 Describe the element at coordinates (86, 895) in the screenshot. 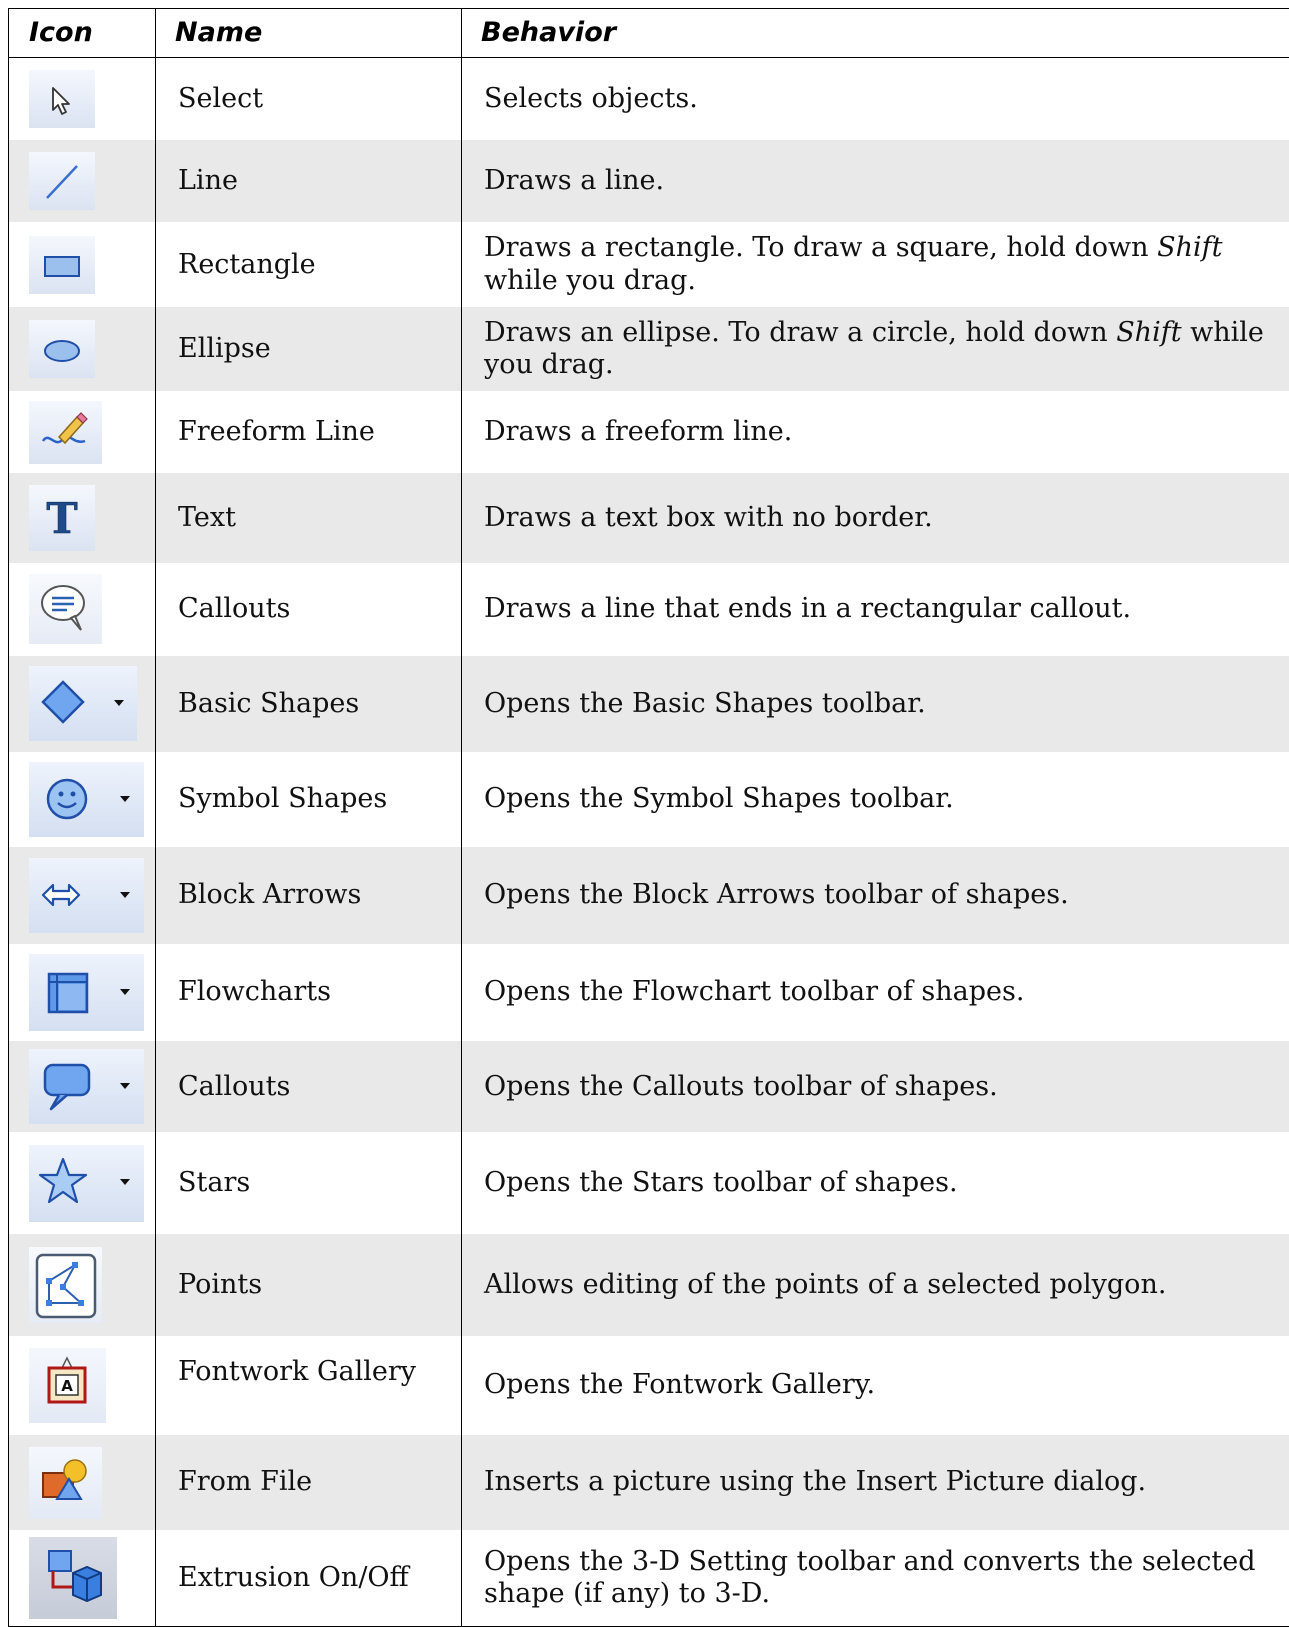

I see `block-arrows-icon` at that location.